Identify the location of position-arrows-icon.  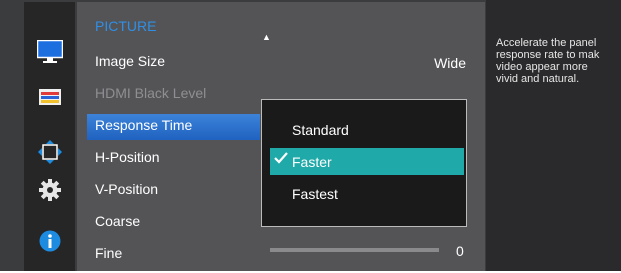
(49, 152).